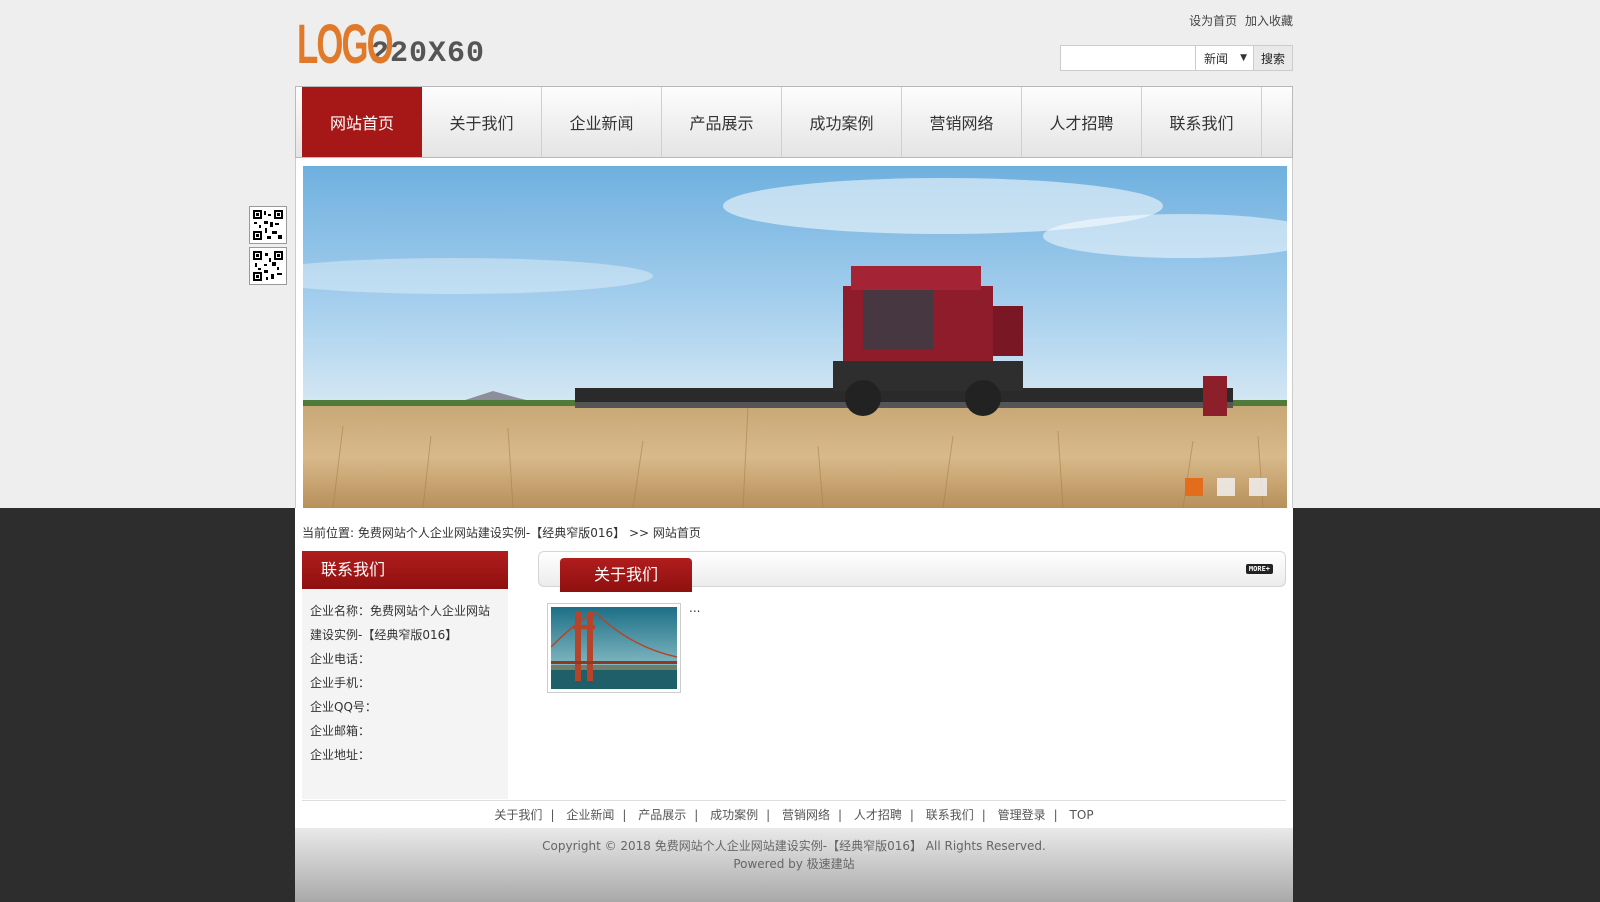 The height and width of the screenshot is (902, 1600). What do you see at coordinates (677, 533) in the screenshot?
I see `breadcrumb-current: 网站首页` at bounding box center [677, 533].